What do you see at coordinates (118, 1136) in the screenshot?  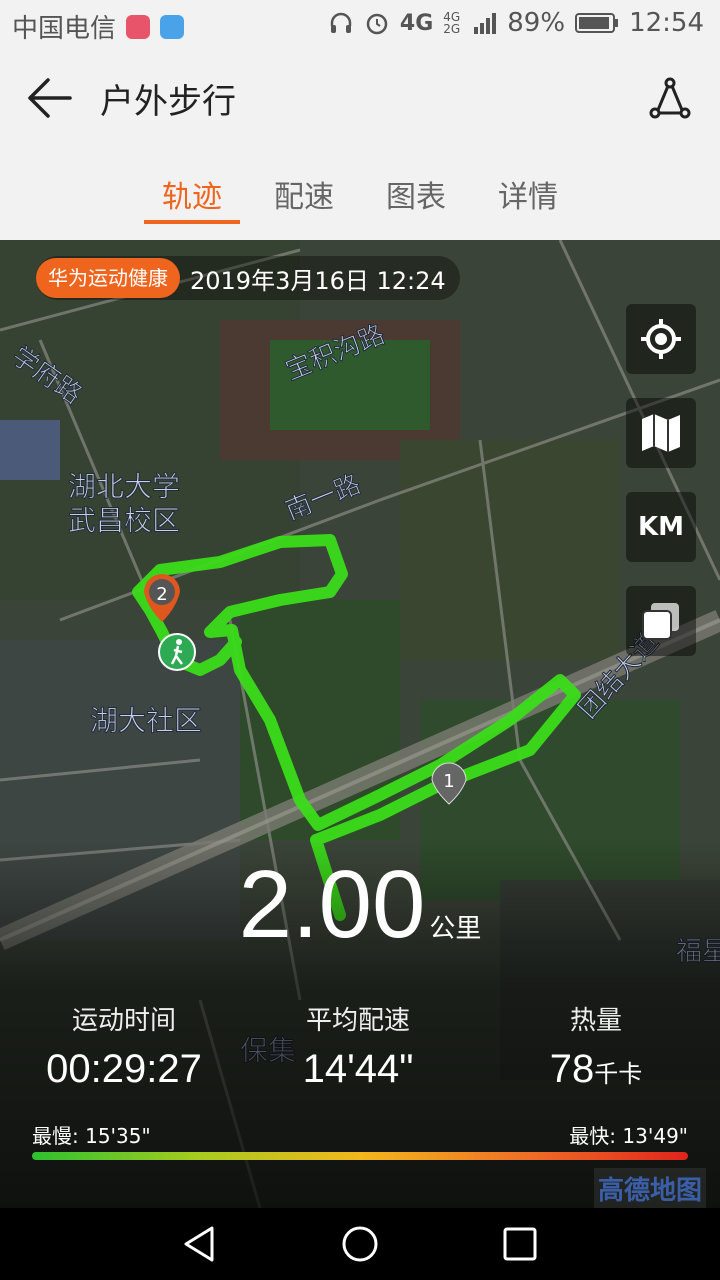 I see `slowest-pace-value: 15'35"` at bounding box center [118, 1136].